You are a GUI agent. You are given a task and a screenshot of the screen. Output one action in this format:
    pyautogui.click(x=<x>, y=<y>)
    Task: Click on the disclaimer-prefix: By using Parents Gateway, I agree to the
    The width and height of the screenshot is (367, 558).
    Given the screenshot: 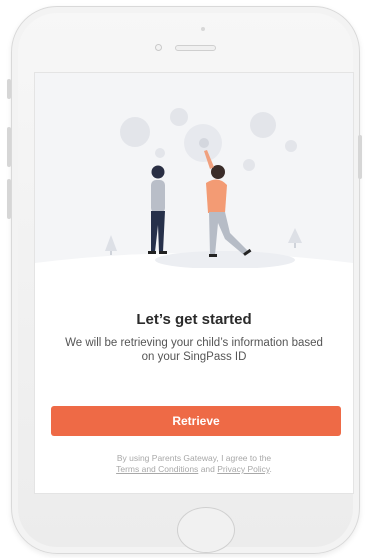 What is the action you would take?
    pyautogui.click(x=194, y=458)
    